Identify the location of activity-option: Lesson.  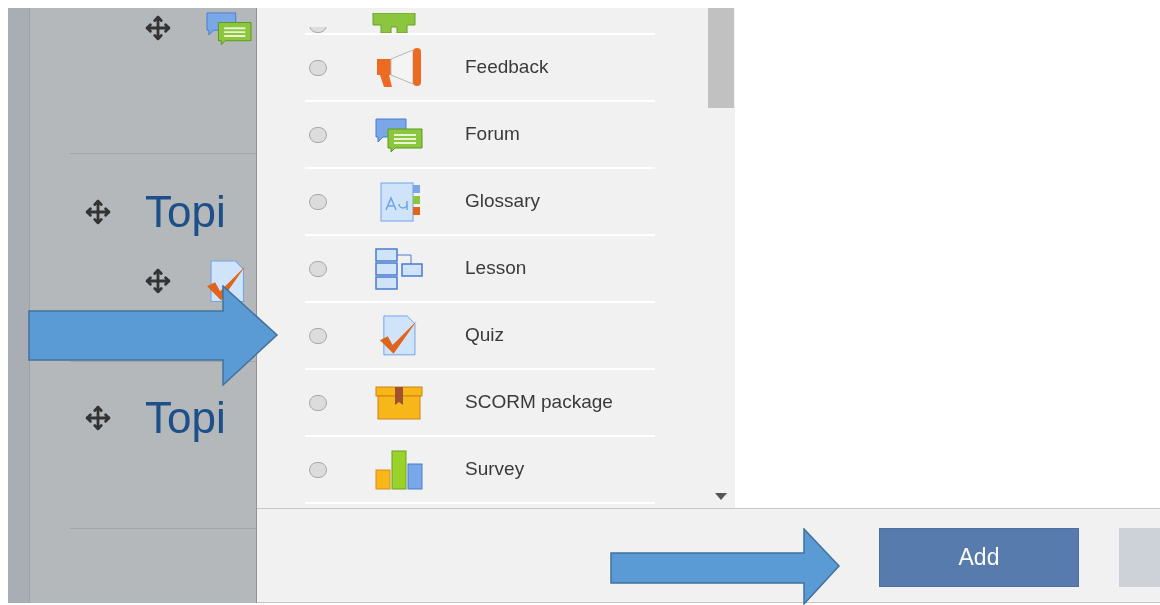
(480, 269).